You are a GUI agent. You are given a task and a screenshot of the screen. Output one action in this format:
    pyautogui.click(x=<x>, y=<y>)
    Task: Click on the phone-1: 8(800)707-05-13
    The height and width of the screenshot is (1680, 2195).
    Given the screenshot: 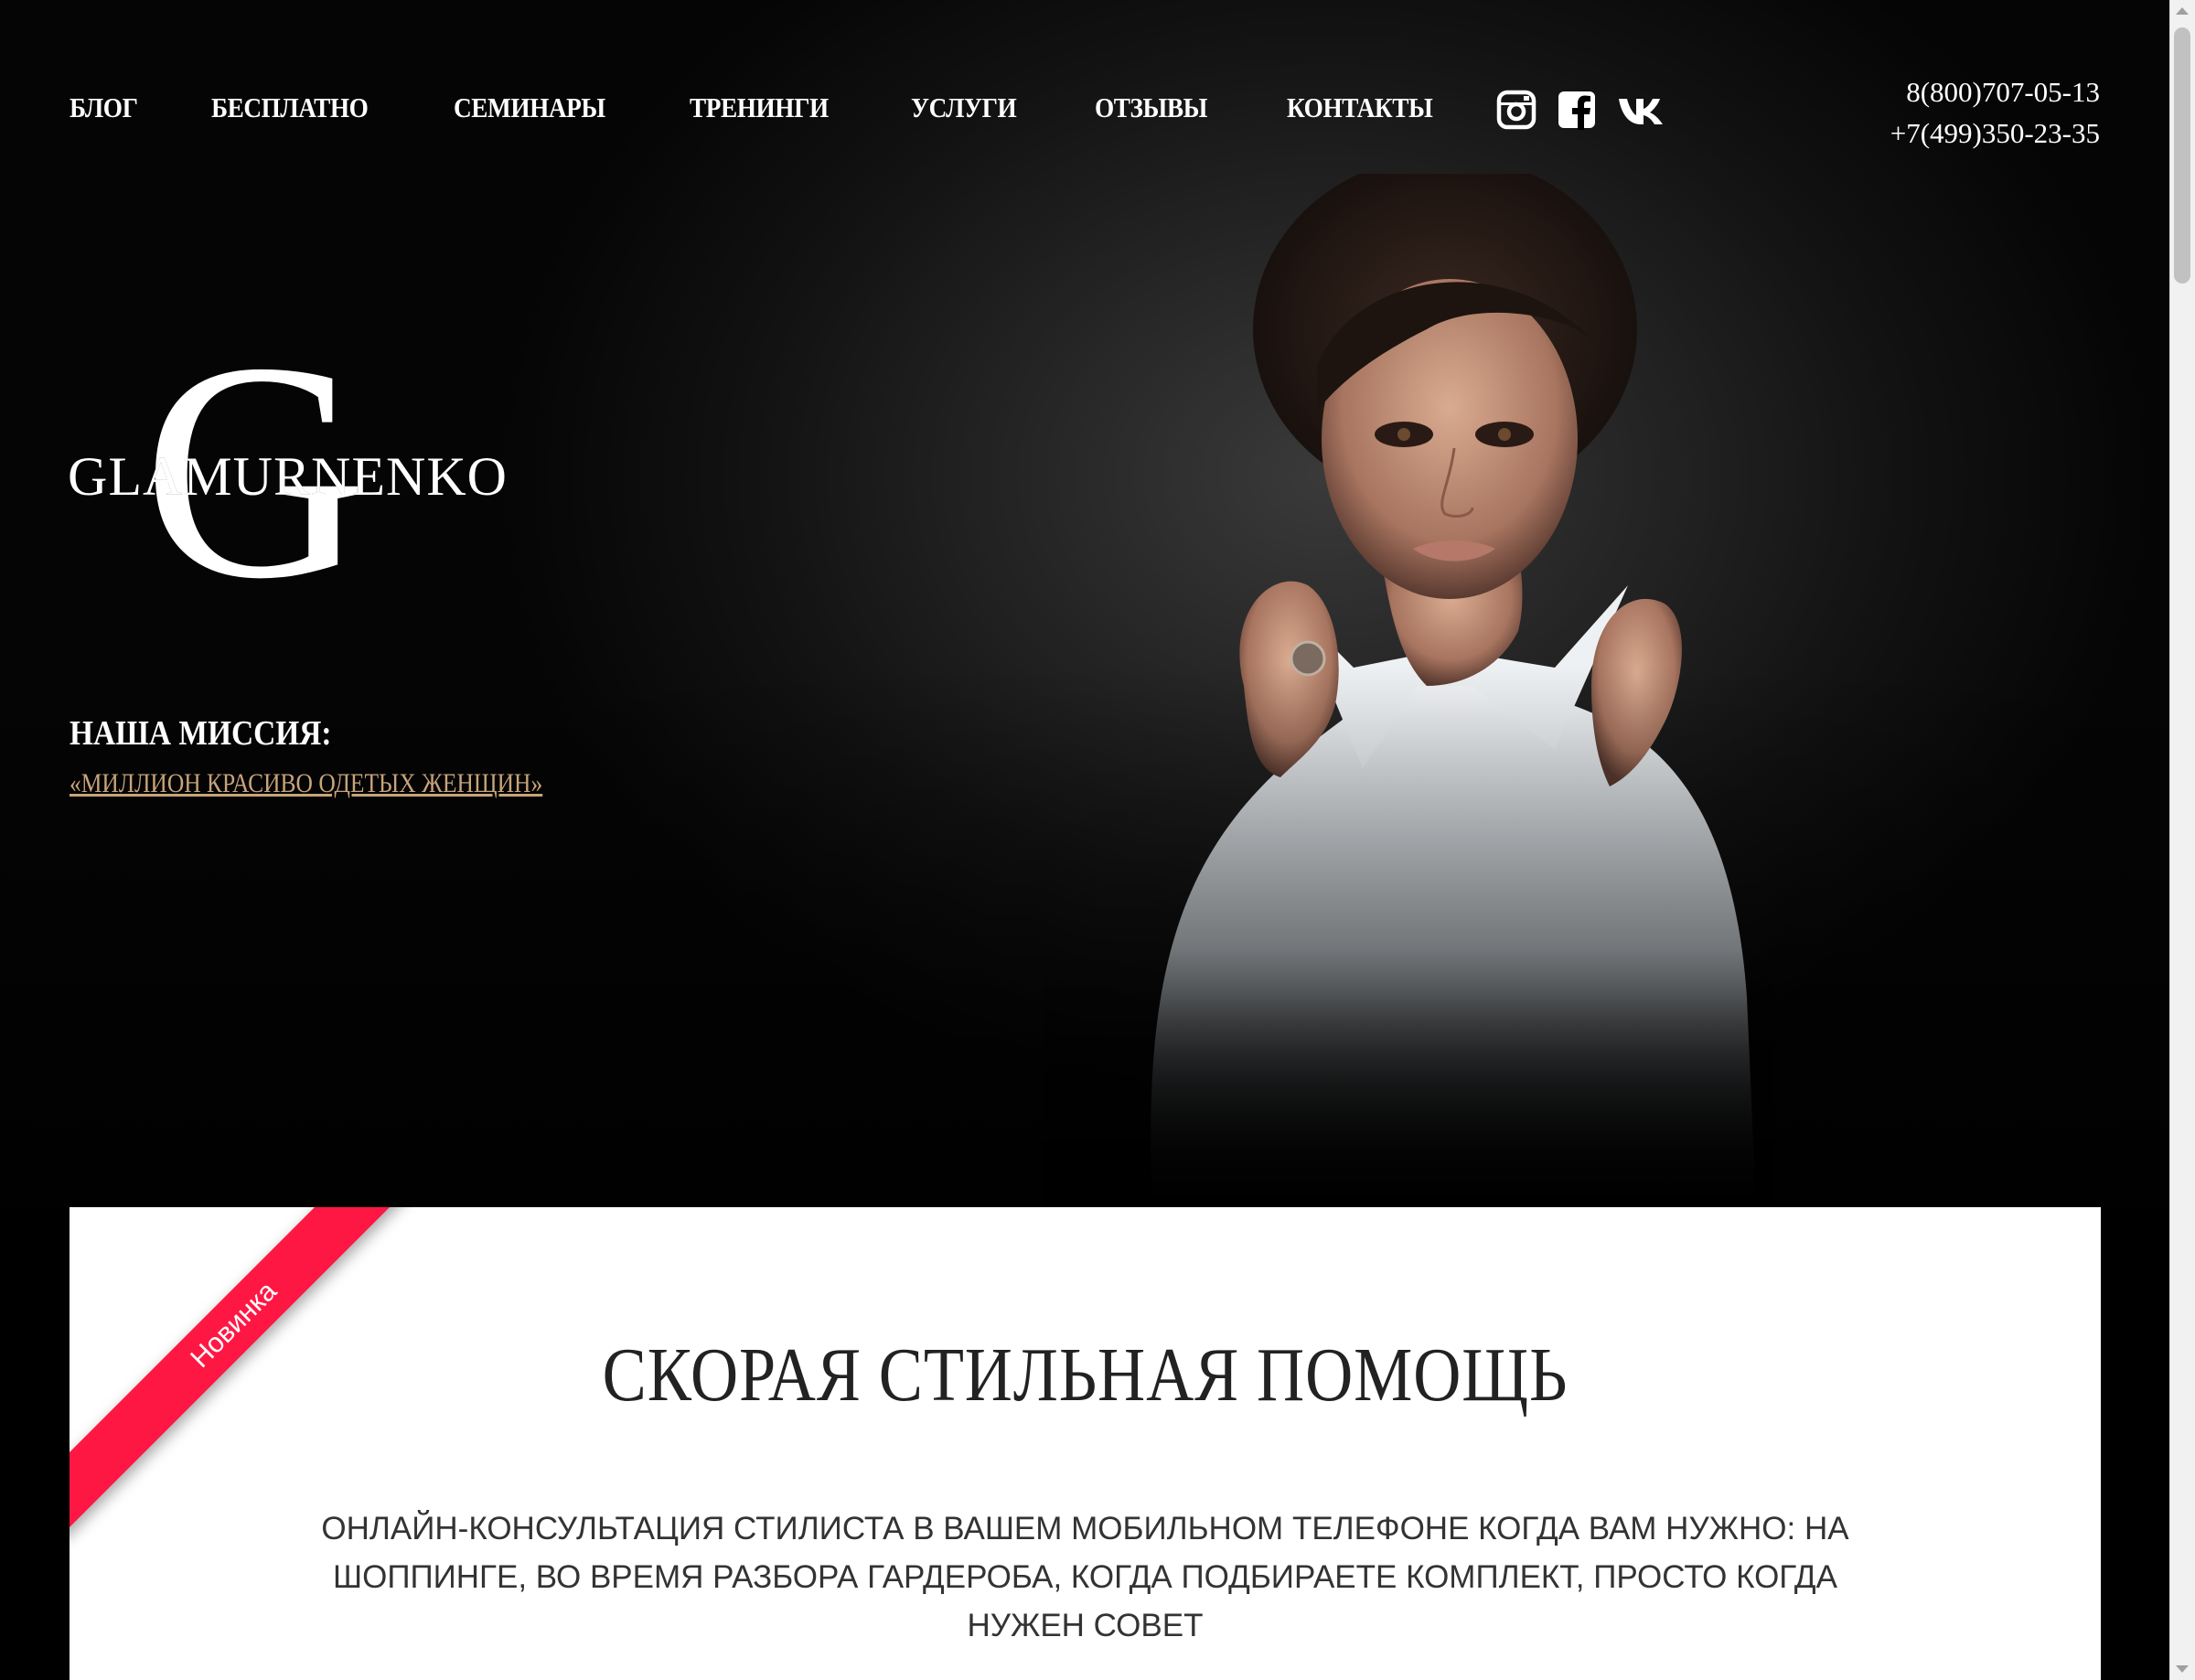 What is the action you would take?
    pyautogui.click(x=1995, y=91)
    